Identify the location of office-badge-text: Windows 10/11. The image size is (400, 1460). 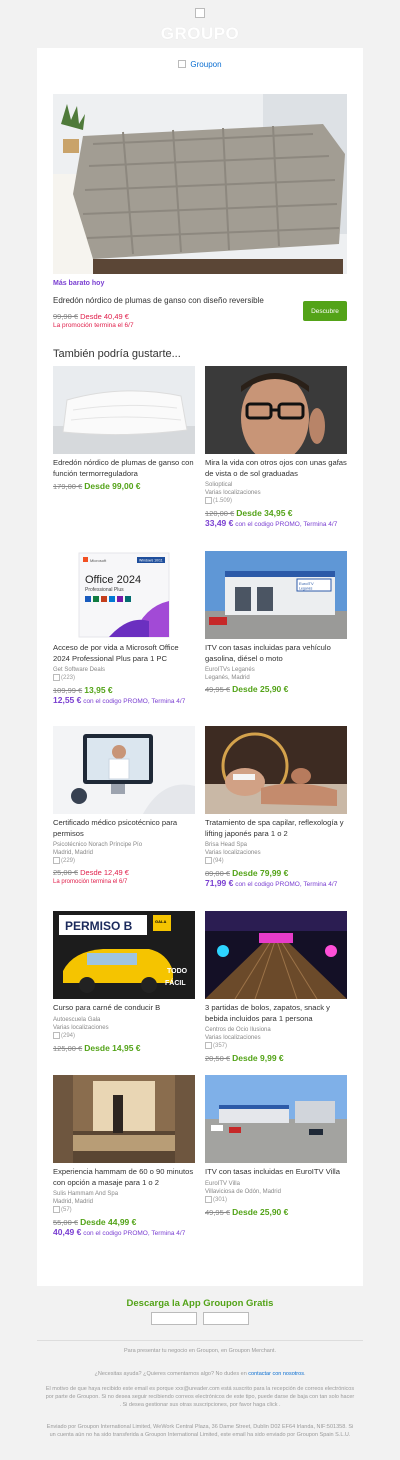
(151, 561).